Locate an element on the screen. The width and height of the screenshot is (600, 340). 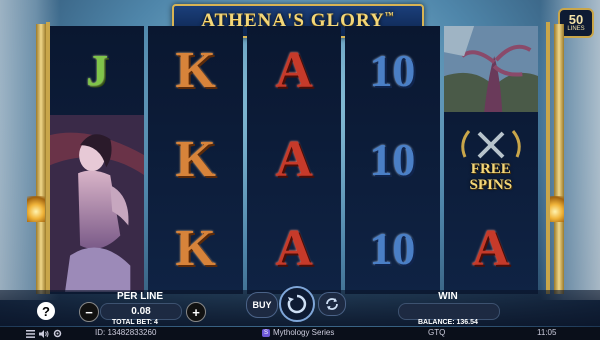
reel-2-row-2: K is located at coordinates (195, 159).